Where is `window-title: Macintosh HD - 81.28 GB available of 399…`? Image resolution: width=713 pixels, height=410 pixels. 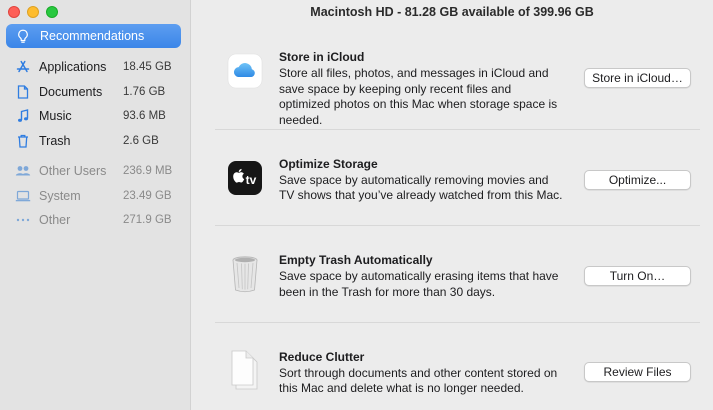
window-title: Macintosh HD - 81.28 GB available of 399… is located at coordinates (452, 12).